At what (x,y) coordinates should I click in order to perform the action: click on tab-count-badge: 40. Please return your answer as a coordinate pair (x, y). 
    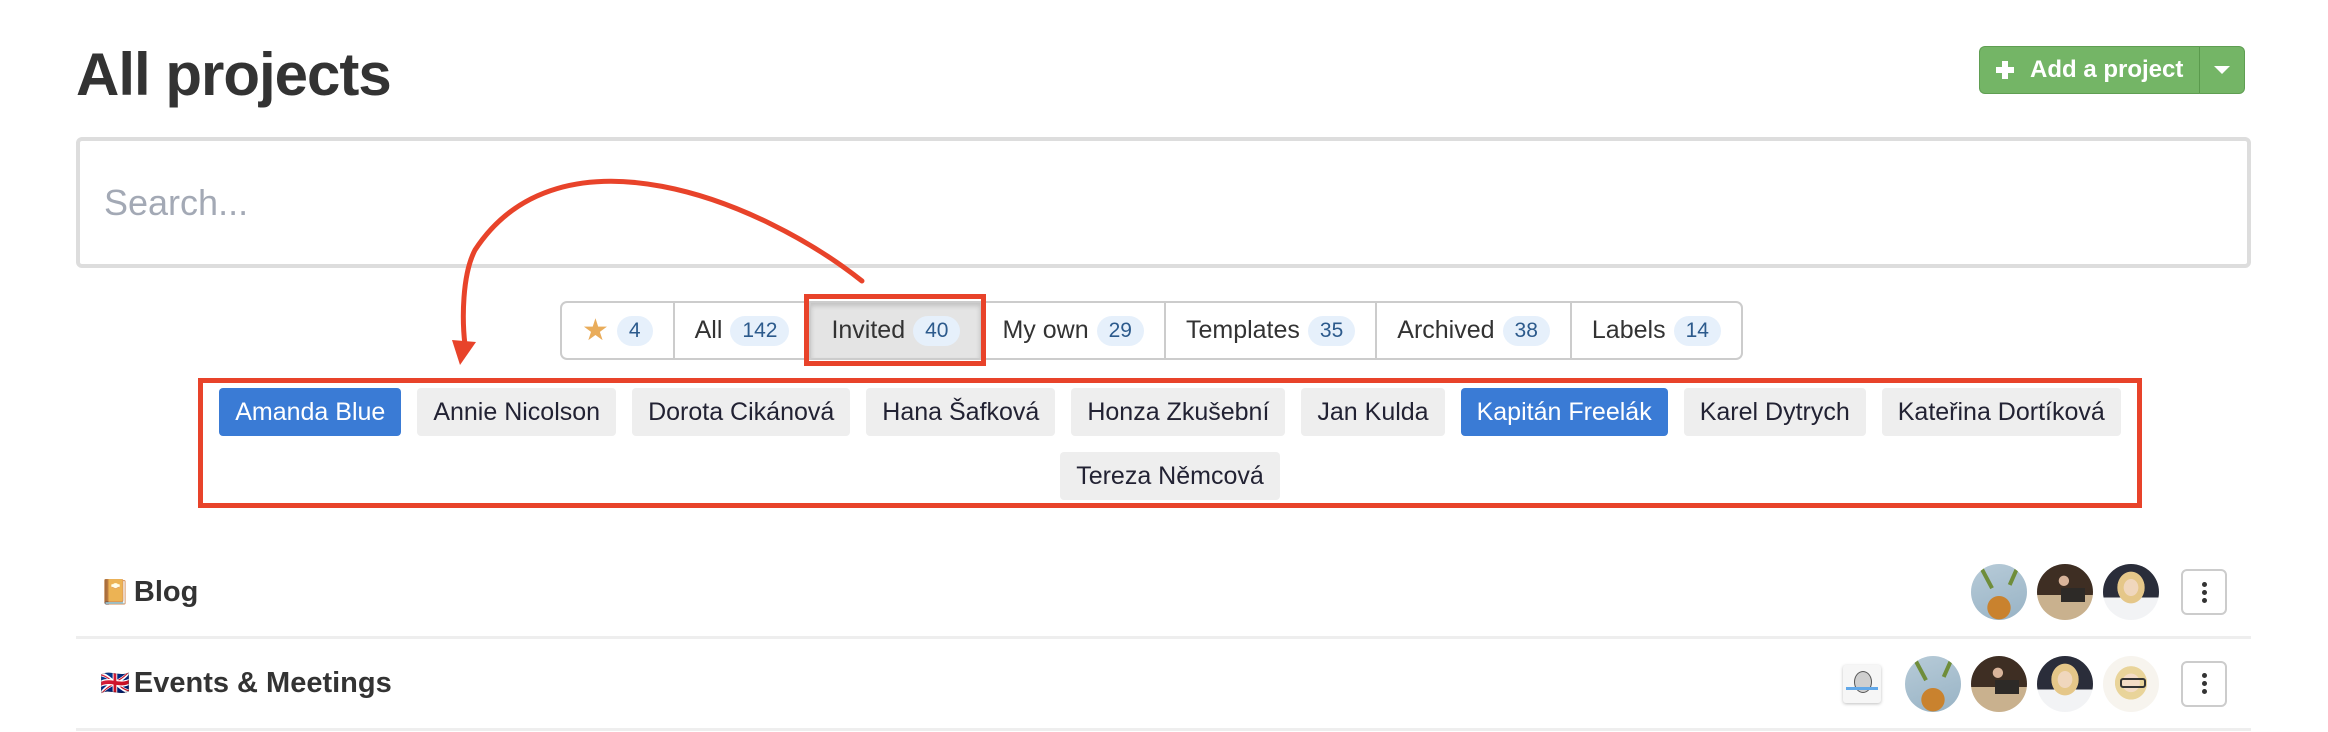
    Looking at the image, I should click on (937, 330).